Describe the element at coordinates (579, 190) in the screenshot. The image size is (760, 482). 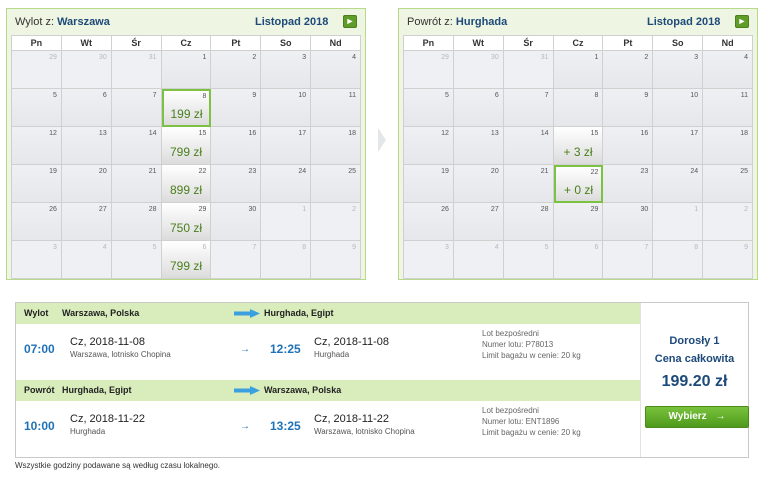
I see `day-price: + 0 zł` at that location.